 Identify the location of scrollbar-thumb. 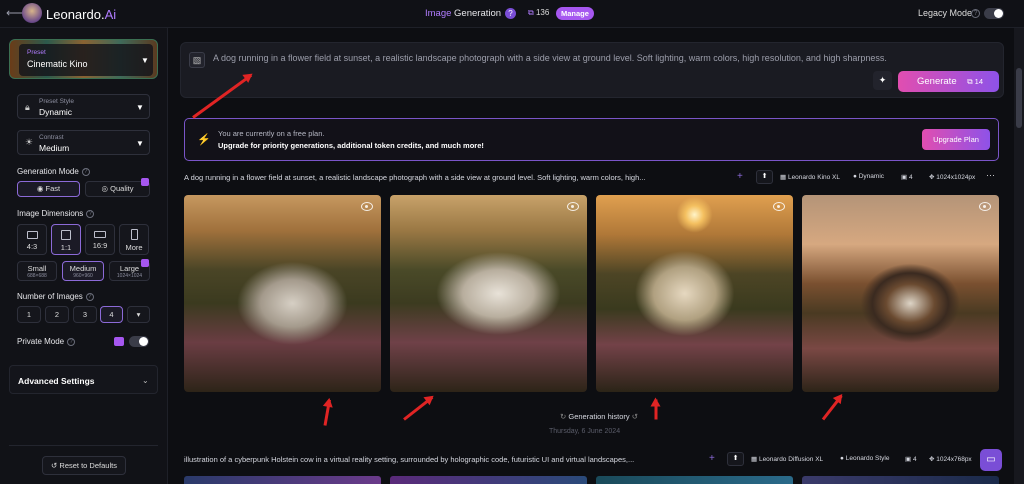
(1019, 98).